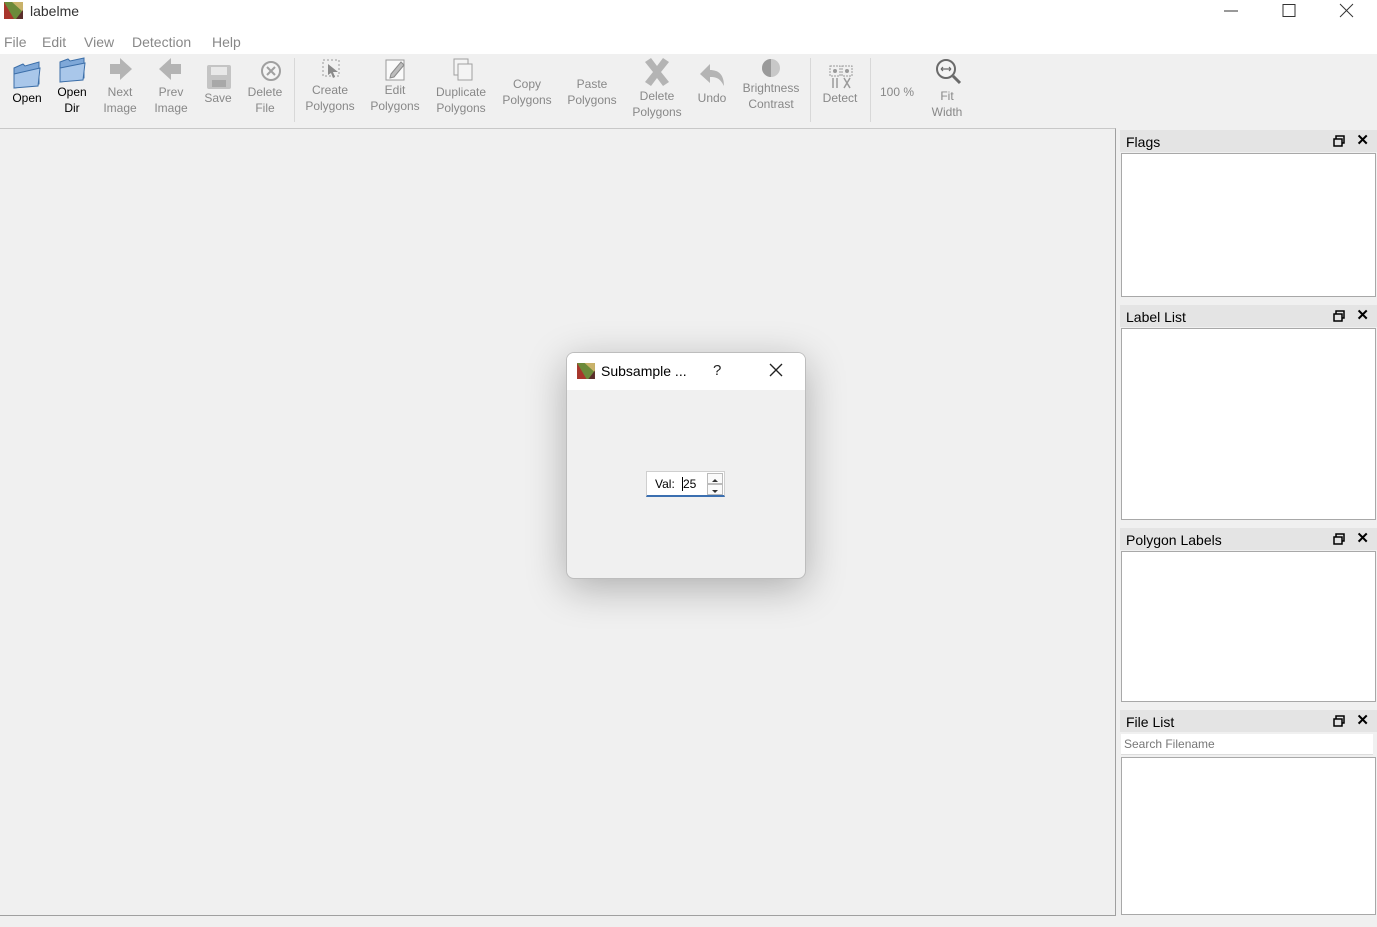 This screenshot has width=1377, height=927. I want to click on fit-width-button: Fit Width, so click(947, 90).